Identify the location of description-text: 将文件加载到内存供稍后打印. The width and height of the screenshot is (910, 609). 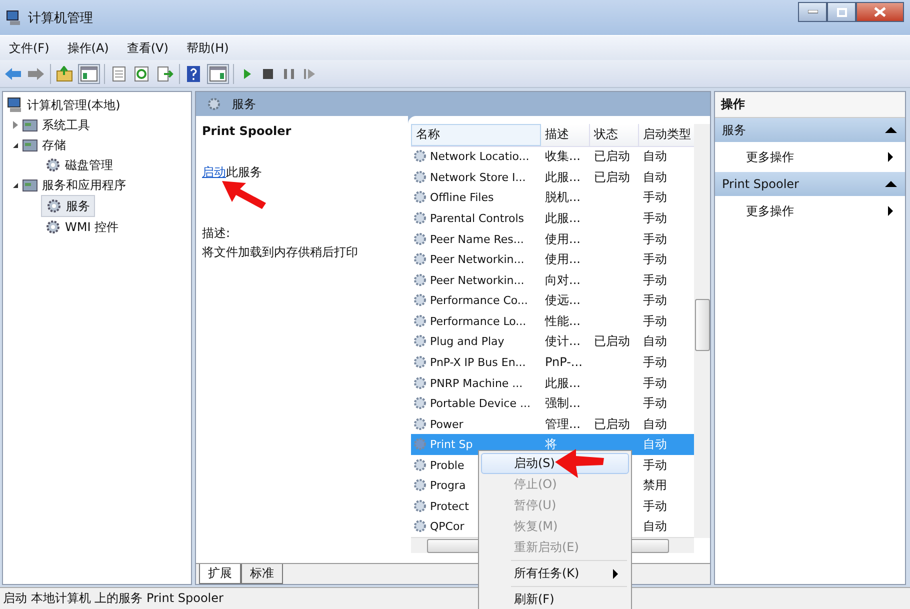
(280, 252).